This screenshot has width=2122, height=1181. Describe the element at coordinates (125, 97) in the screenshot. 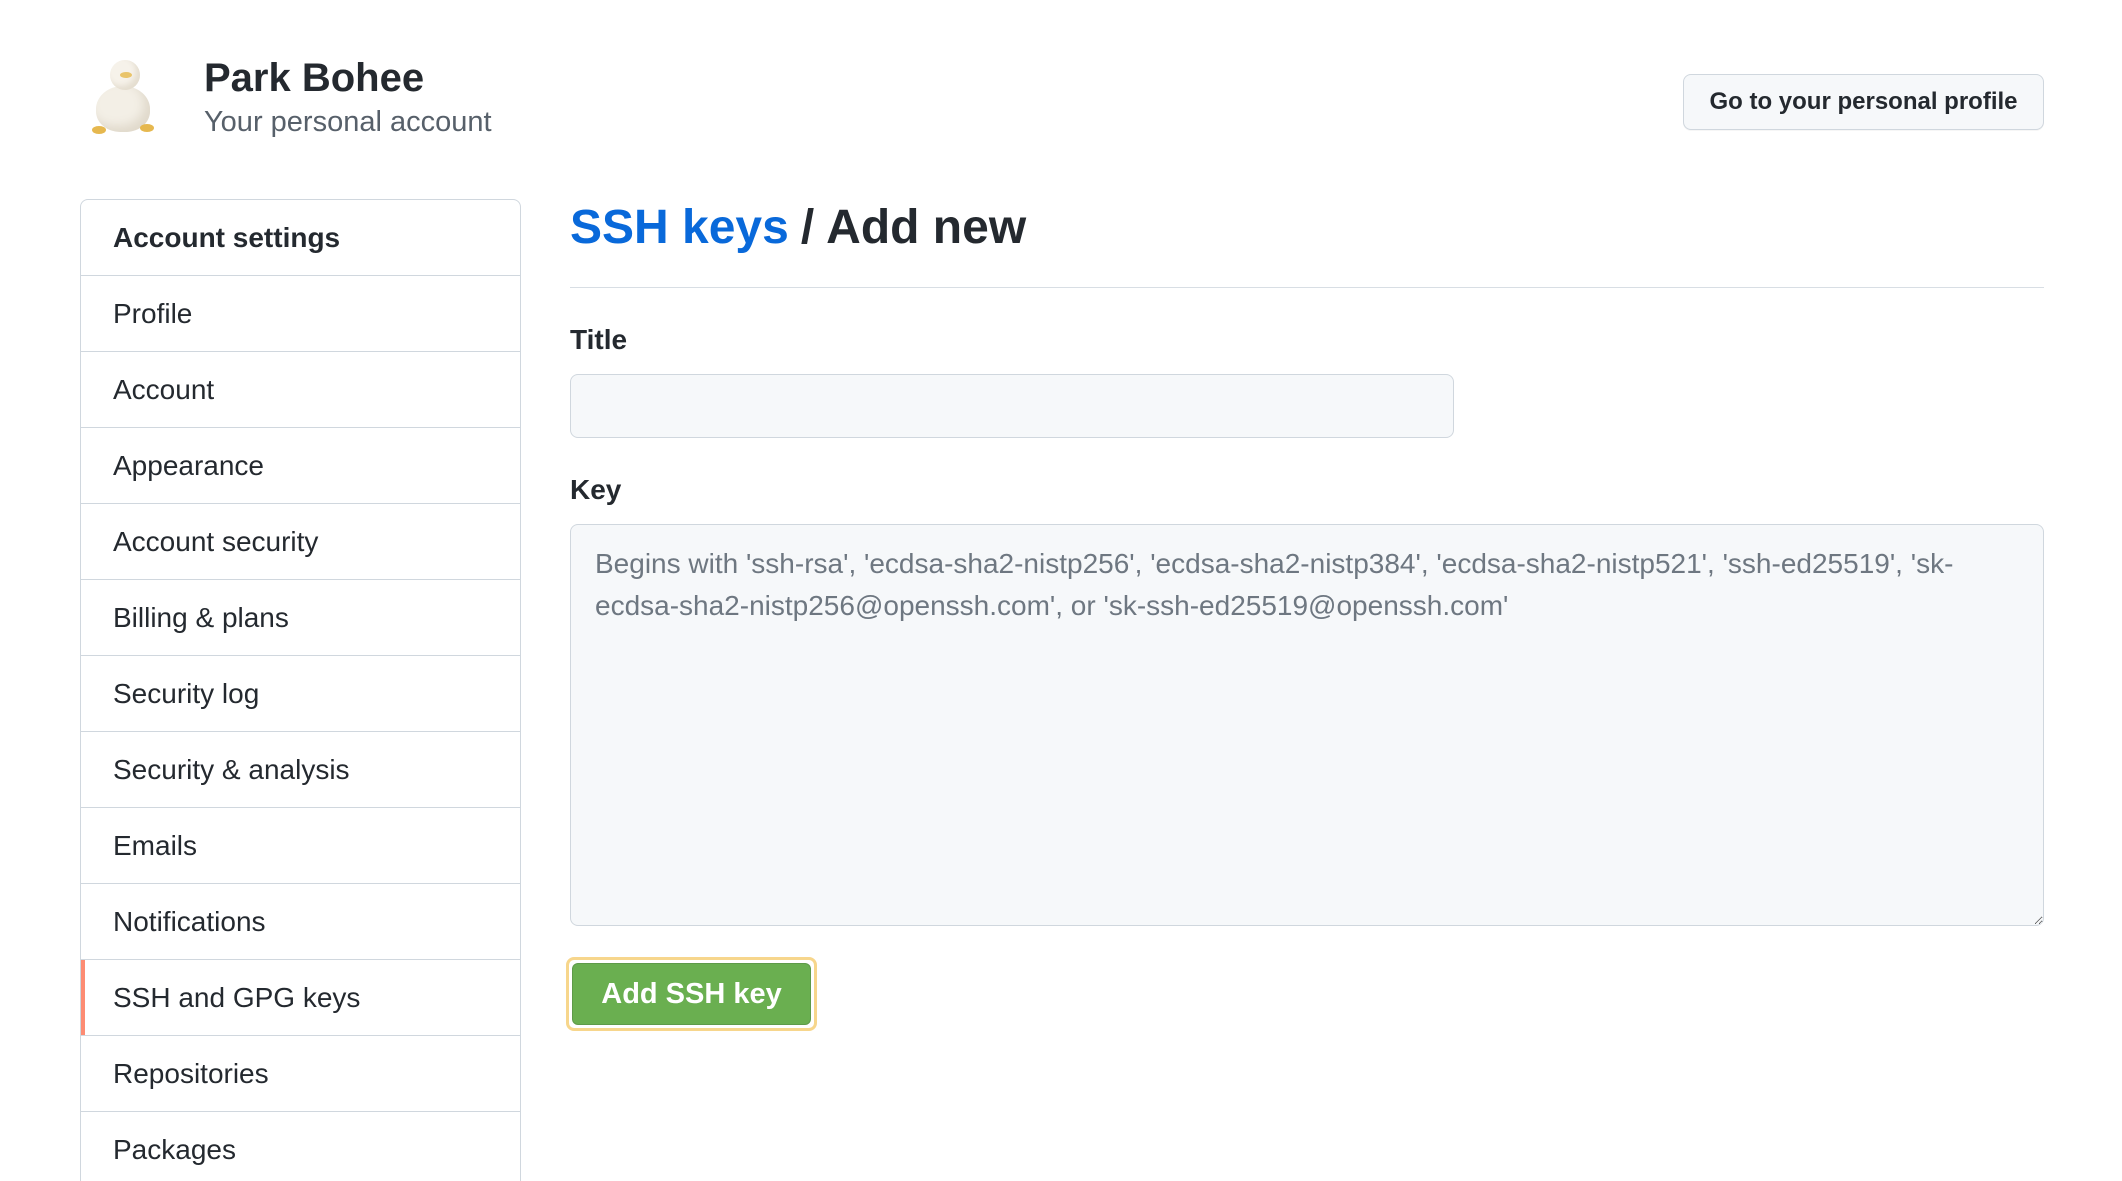

I see `avatar` at that location.